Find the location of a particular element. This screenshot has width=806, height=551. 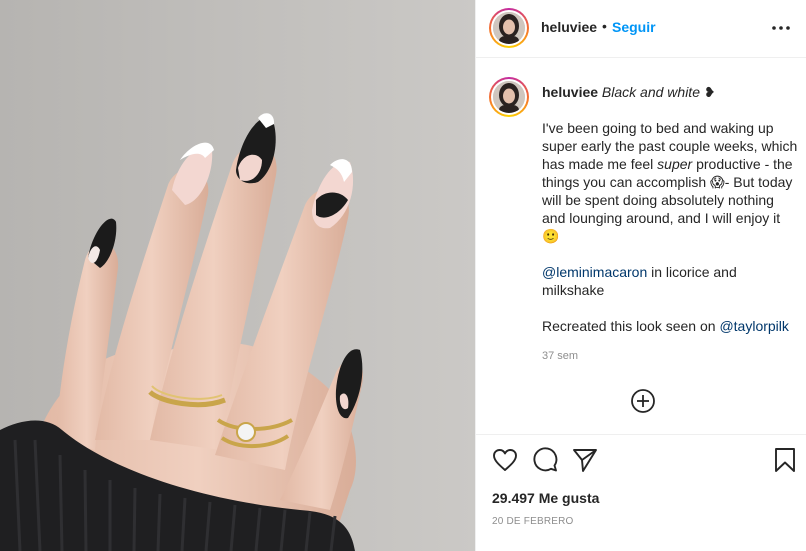

author-avatar is located at coordinates (509, 28).